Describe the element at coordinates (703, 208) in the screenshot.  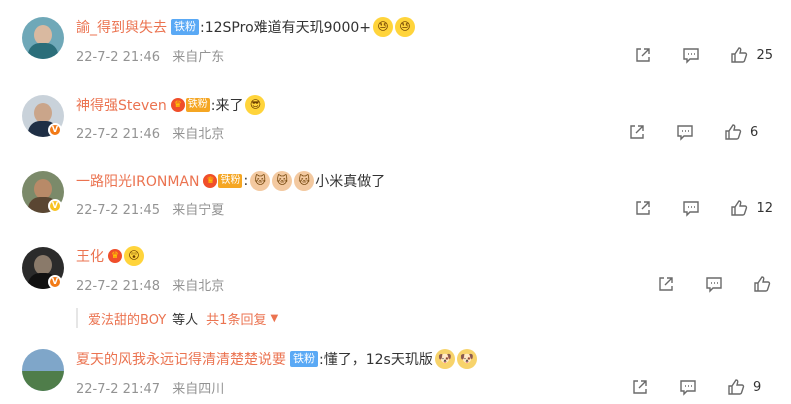
I see `comment-actions: 12` at that location.